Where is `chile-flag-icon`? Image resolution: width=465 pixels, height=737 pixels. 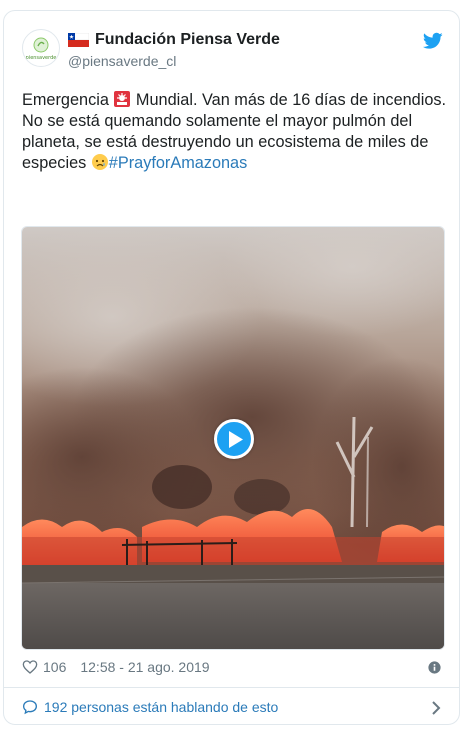
chile-flag-icon is located at coordinates (78, 40).